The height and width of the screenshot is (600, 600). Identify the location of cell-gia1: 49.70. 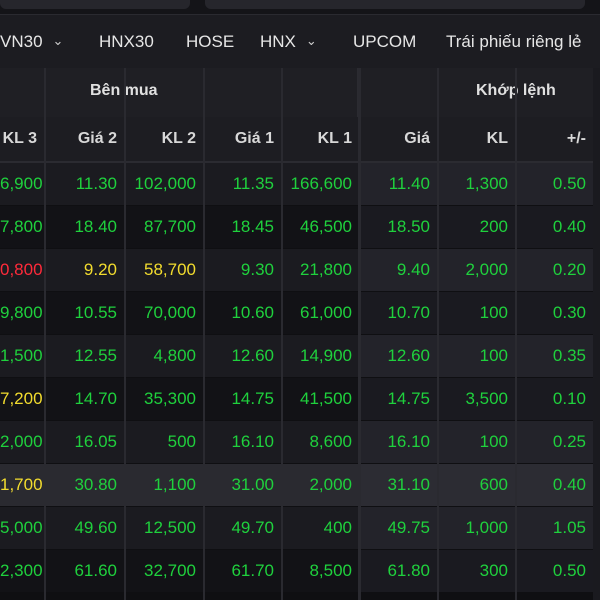
(242, 528).